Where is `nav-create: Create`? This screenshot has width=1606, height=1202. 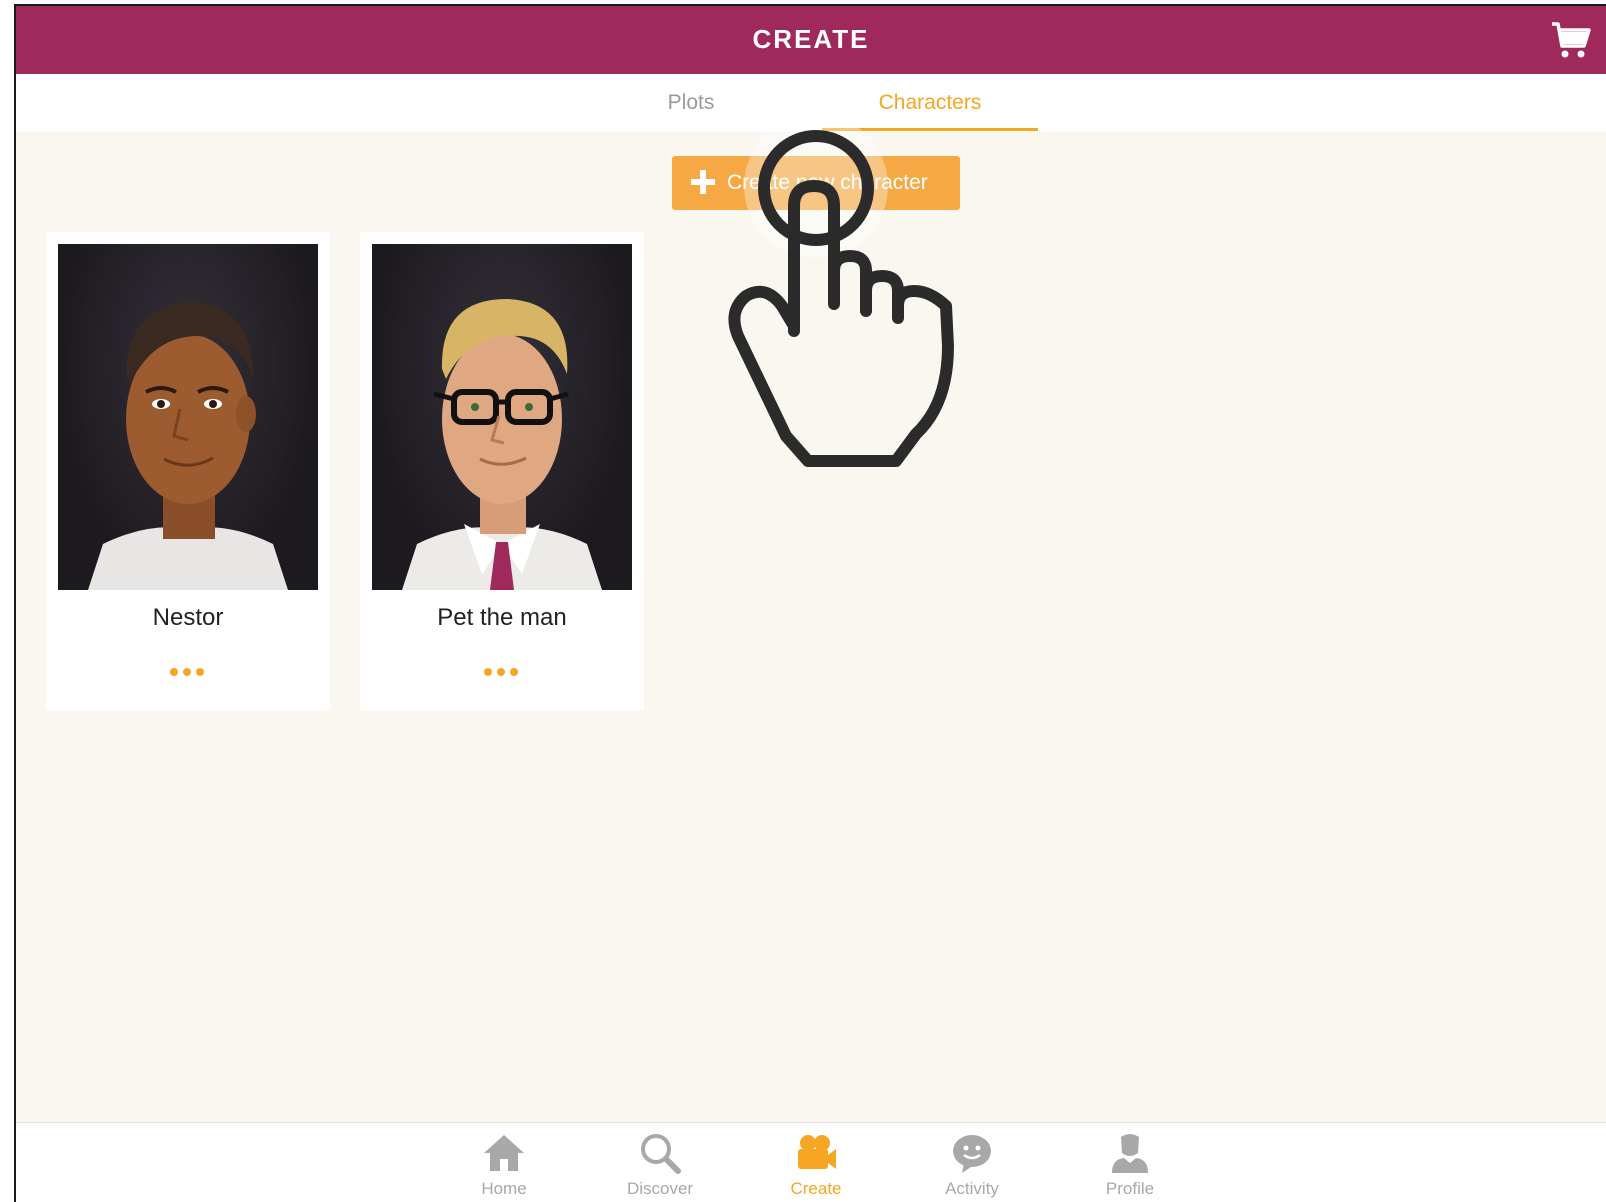
nav-create: Create is located at coordinates (816, 1166).